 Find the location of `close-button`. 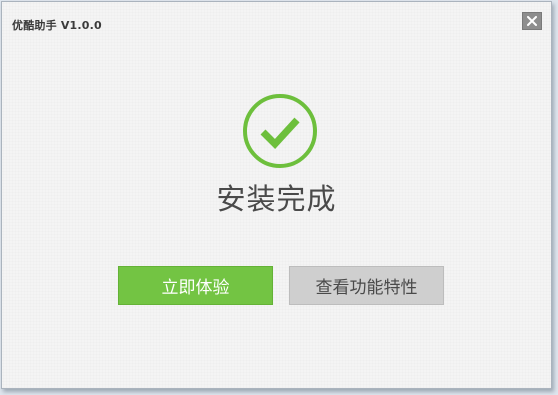

close-button is located at coordinates (532, 21).